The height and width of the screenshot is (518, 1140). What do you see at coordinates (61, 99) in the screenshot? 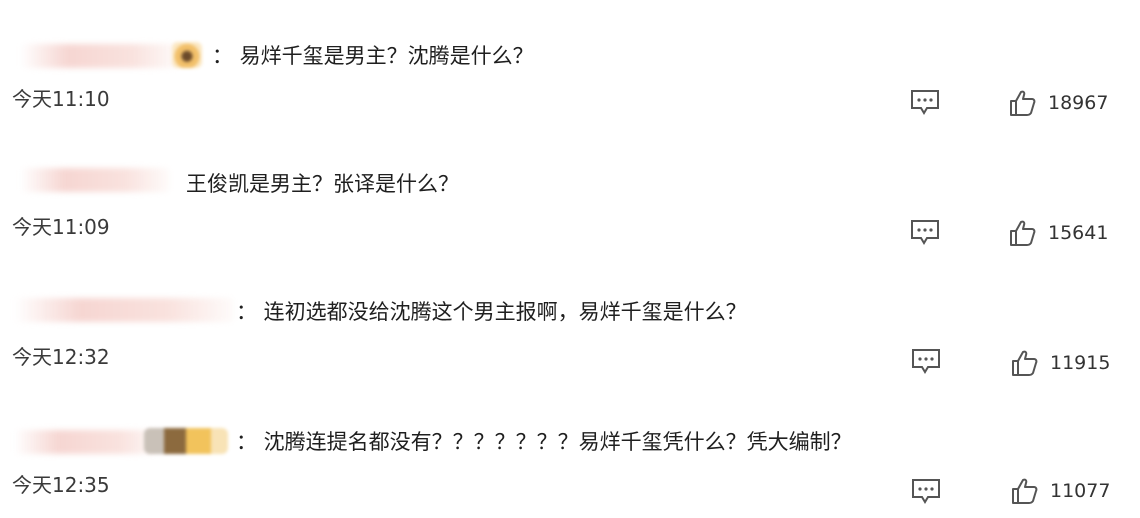
I see `comment-time: 今天11:10` at bounding box center [61, 99].